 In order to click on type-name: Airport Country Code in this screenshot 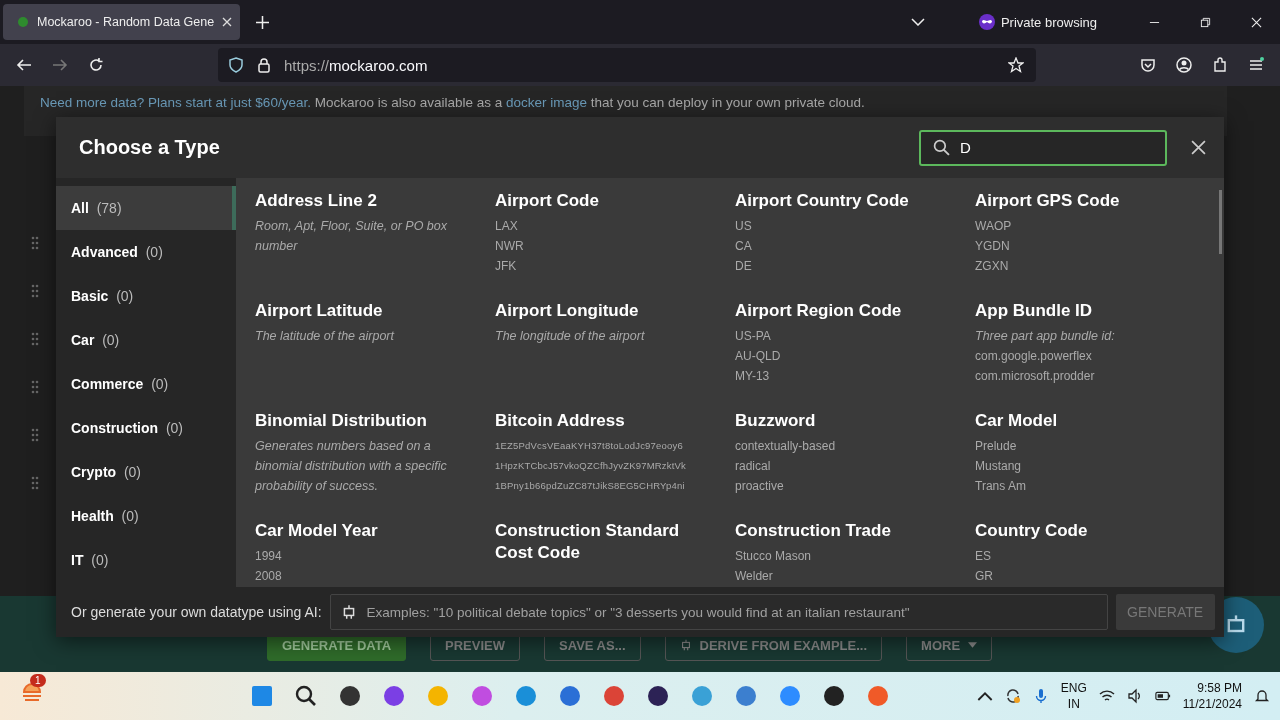, I will do `click(845, 201)`.